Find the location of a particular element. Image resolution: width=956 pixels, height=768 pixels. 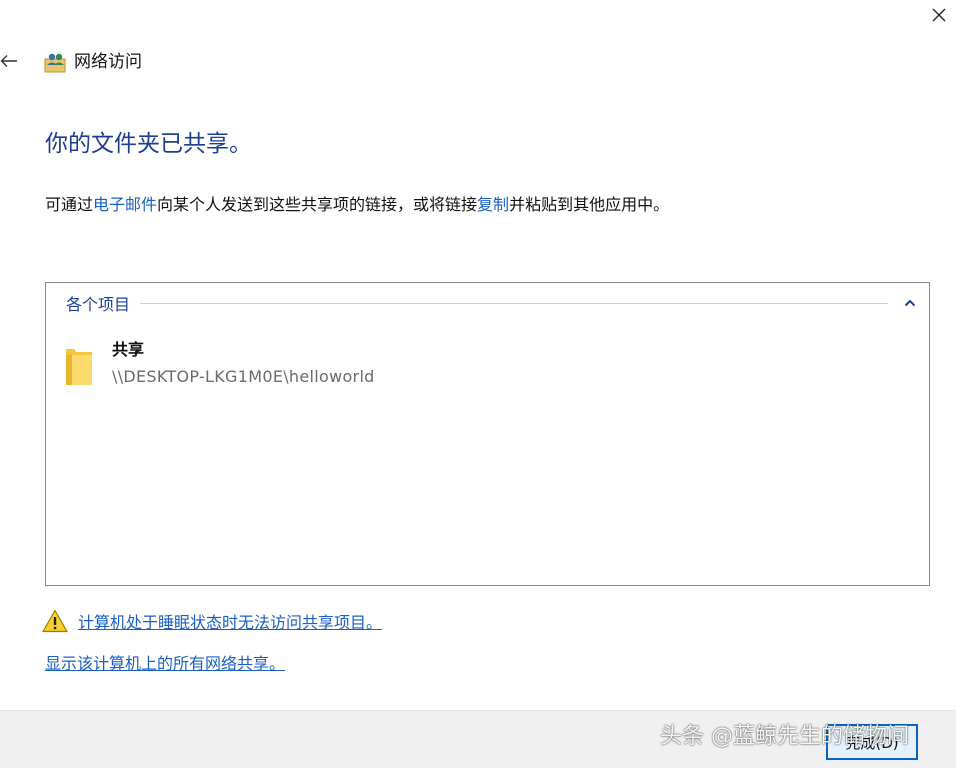

share-description: 可通过电子邮件向某个人发送到这些共享项的链接，或将链接复制并粘贴到其他应用中。 is located at coordinates (357, 205).